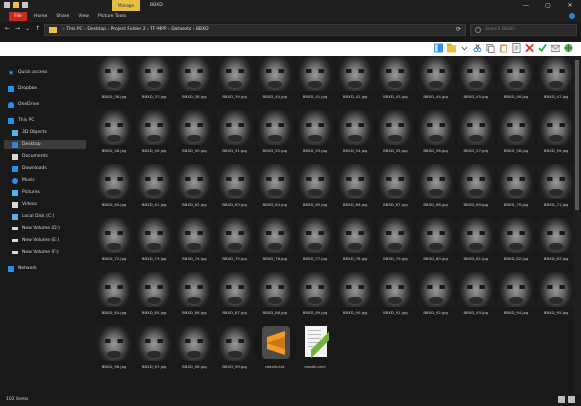 Image resolution: width=581 pixels, height=406 pixels. What do you see at coordinates (577, 135) in the screenshot?
I see `scrollbar-thumb` at bounding box center [577, 135].